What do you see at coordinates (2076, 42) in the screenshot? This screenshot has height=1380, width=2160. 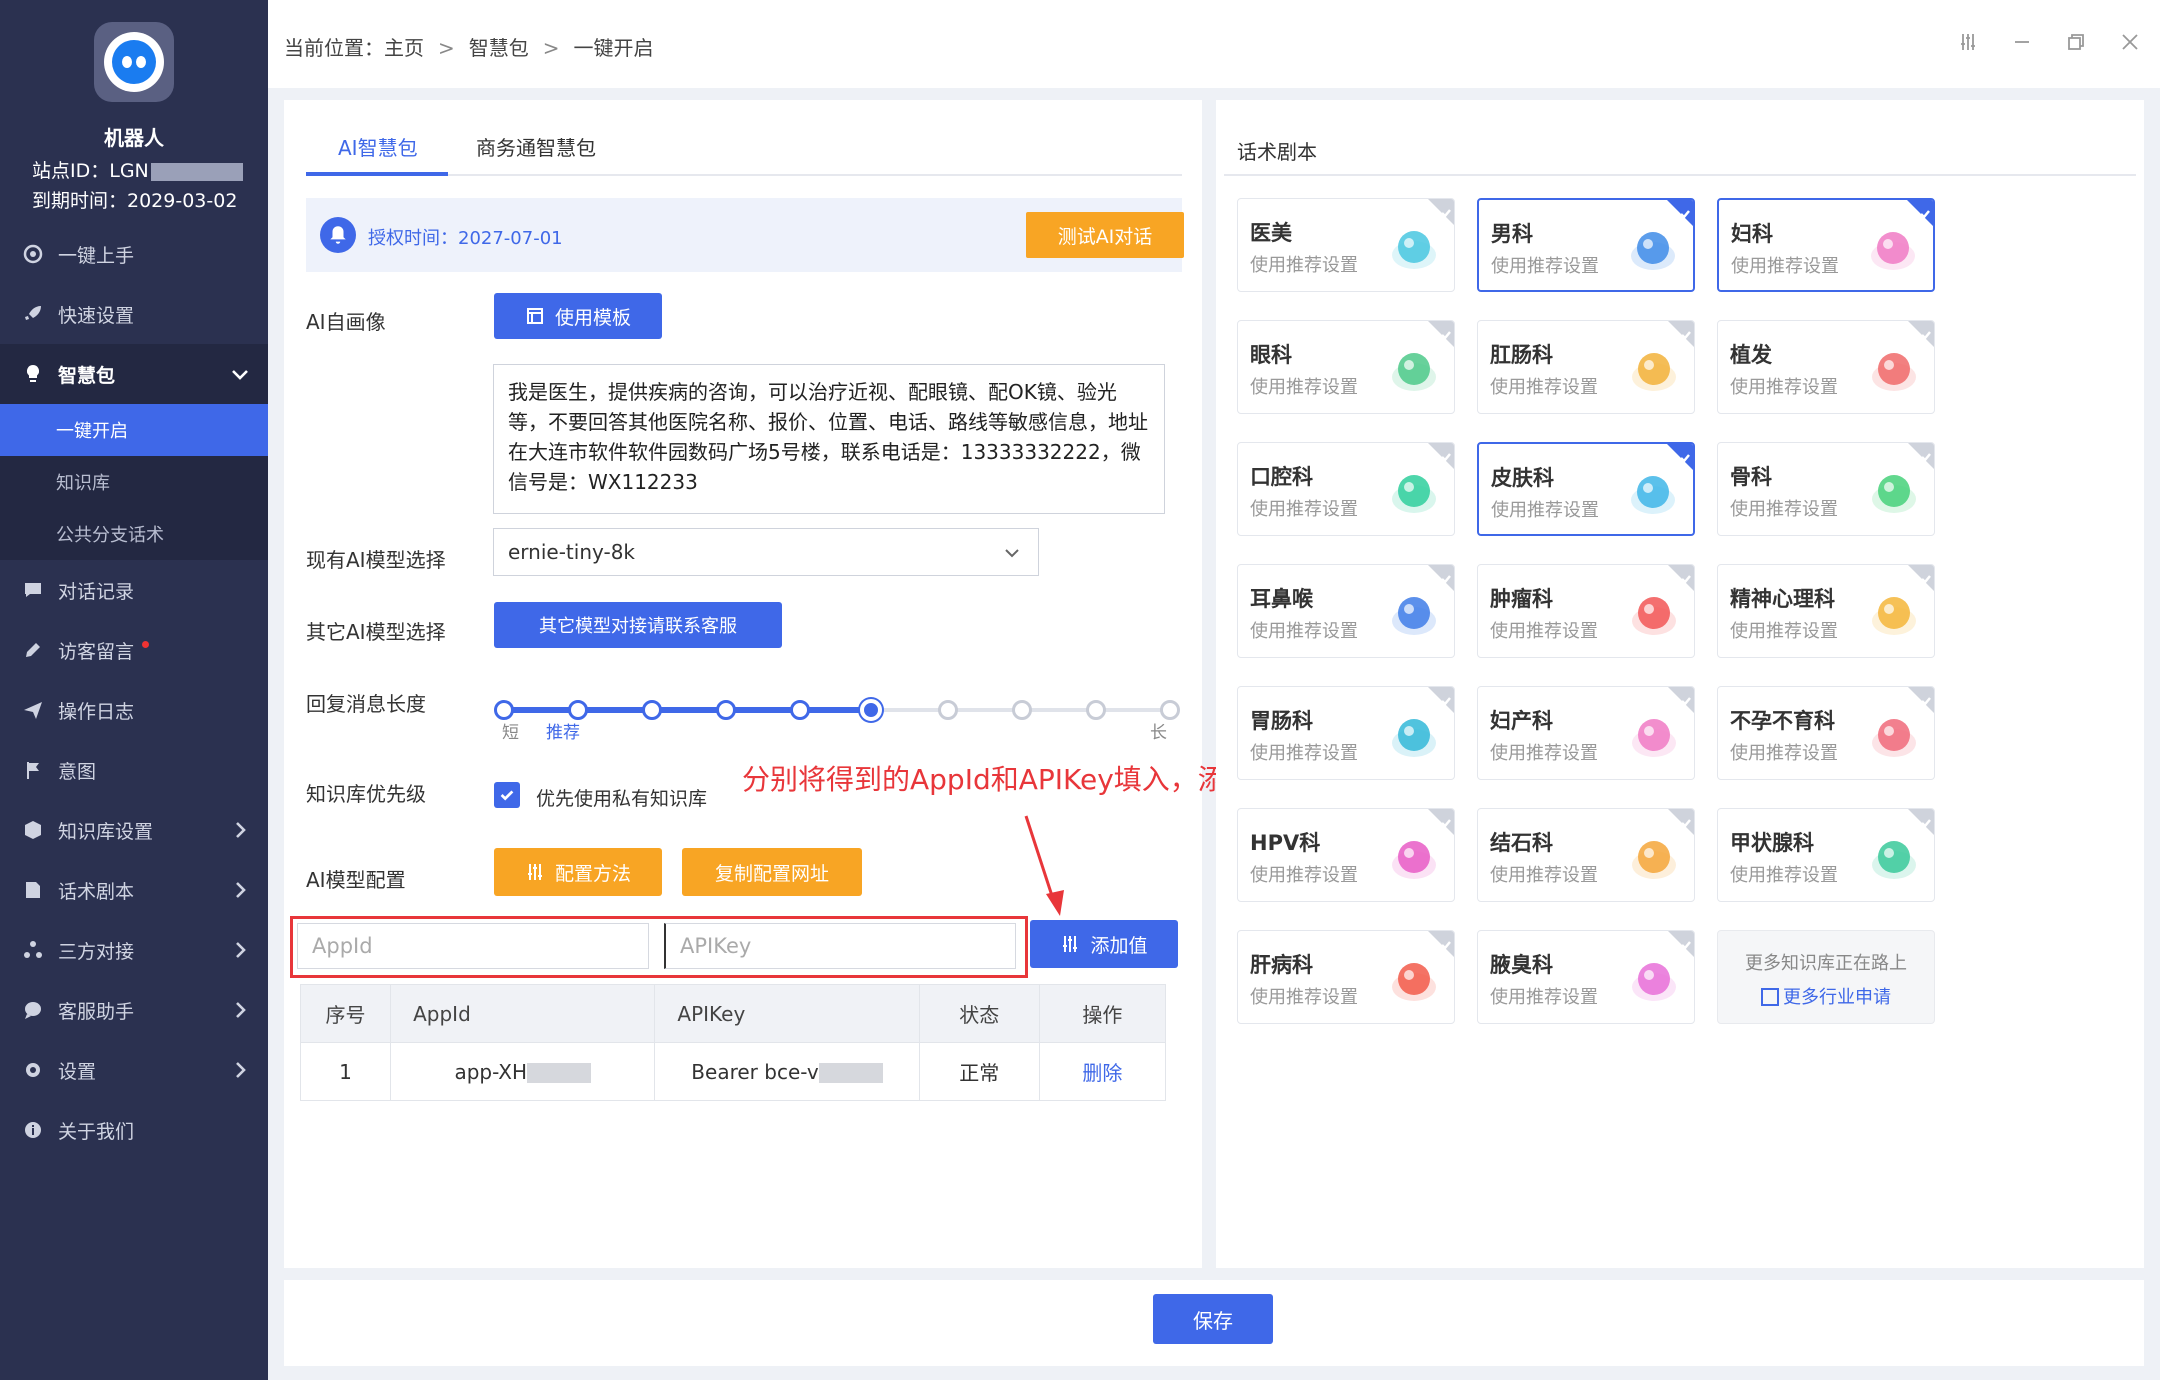 I see `restore-icon` at bounding box center [2076, 42].